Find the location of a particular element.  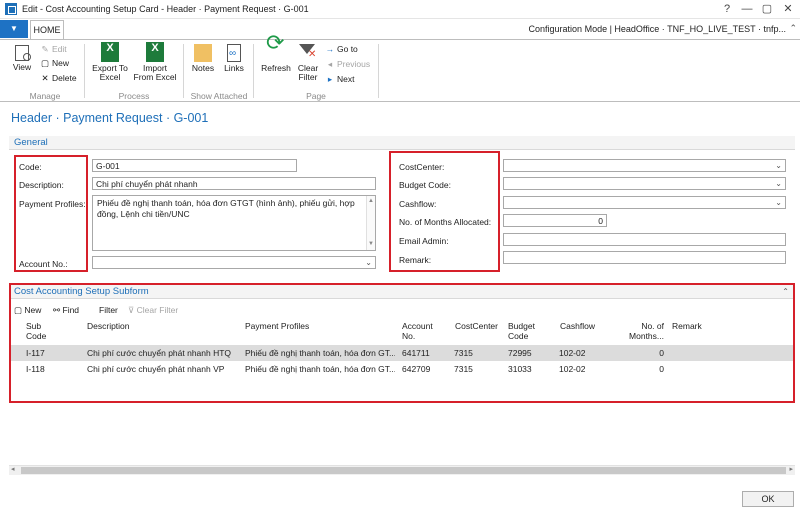

links-icon is located at coordinates (234, 53).